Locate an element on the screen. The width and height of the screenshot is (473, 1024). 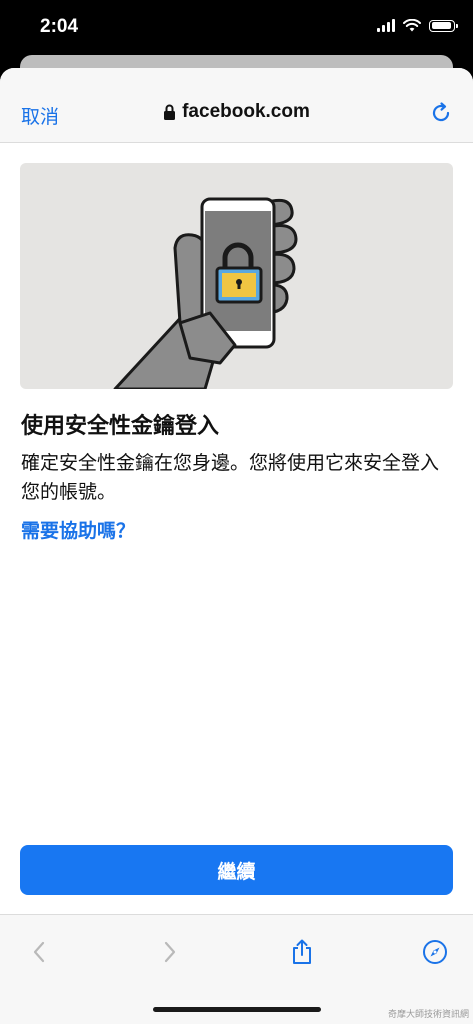
cellular-signal-icon is located at coordinates (386, 25).